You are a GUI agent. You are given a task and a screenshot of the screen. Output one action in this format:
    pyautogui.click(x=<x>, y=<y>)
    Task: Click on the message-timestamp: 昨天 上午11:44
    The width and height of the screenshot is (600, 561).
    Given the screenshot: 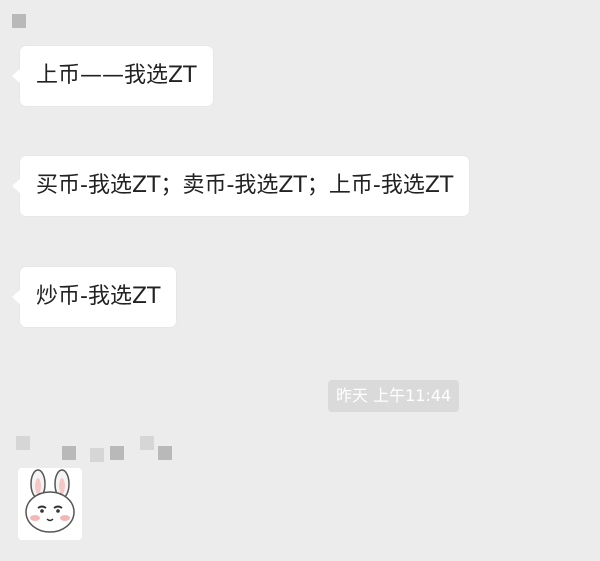 What is the action you would take?
    pyautogui.click(x=394, y=396)
    